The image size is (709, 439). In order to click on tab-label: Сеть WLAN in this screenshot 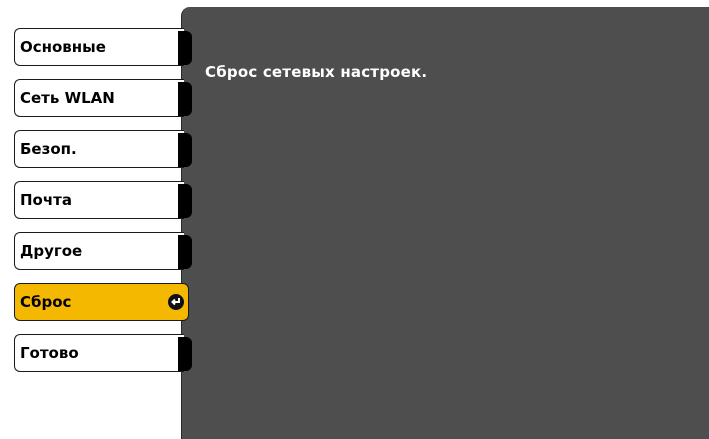, I will do `click(67, 98)`.